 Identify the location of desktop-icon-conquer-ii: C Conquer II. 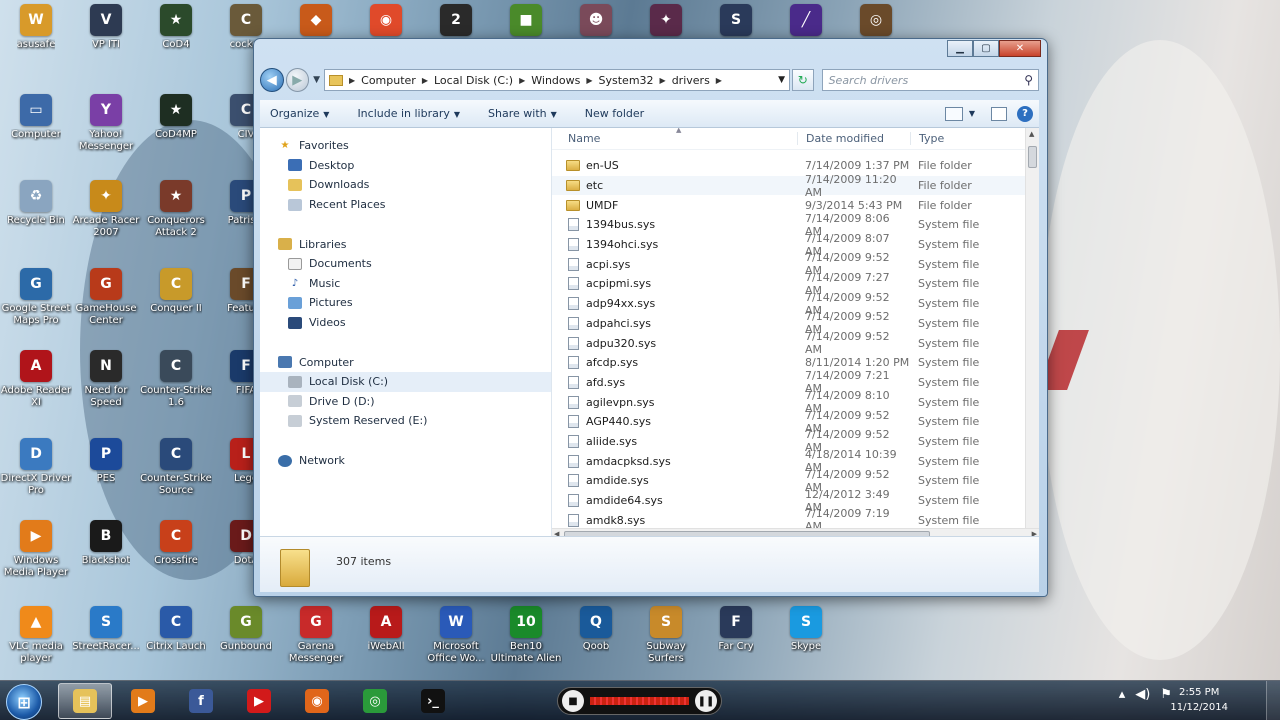
(176, 299).